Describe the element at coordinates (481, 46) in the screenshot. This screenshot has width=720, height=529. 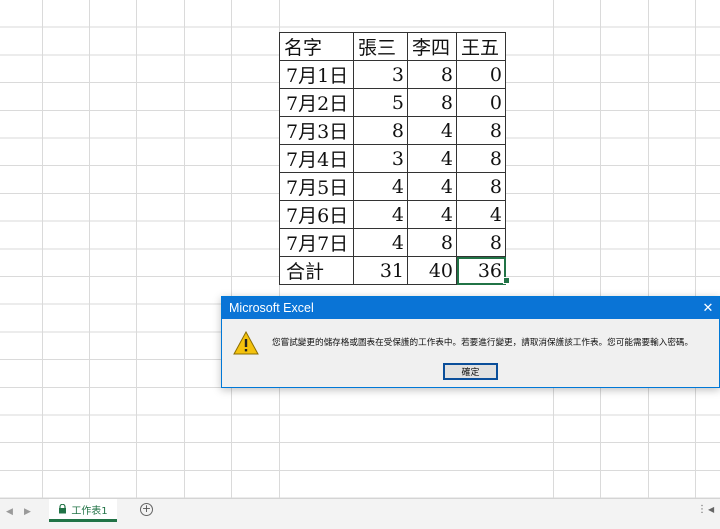
I see `header-cell-wang: 王五` at that location.